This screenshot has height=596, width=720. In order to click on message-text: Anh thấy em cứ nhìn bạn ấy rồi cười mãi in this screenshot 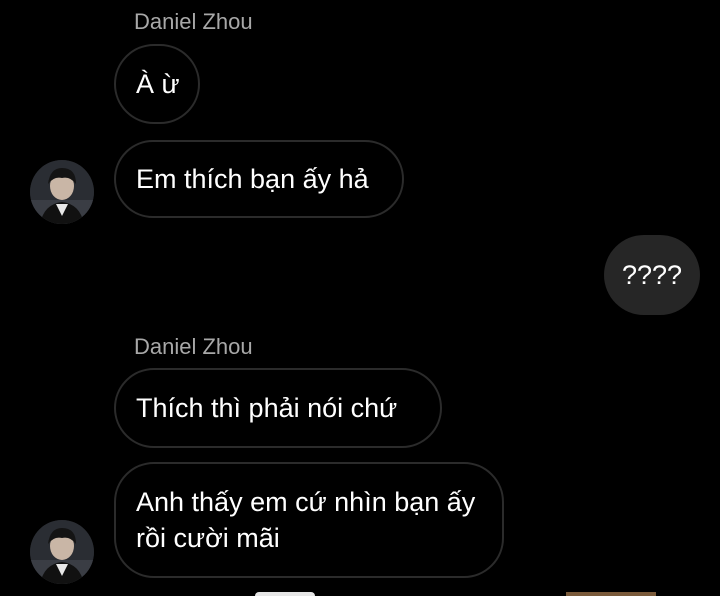, I will do `click(306, 520)`.